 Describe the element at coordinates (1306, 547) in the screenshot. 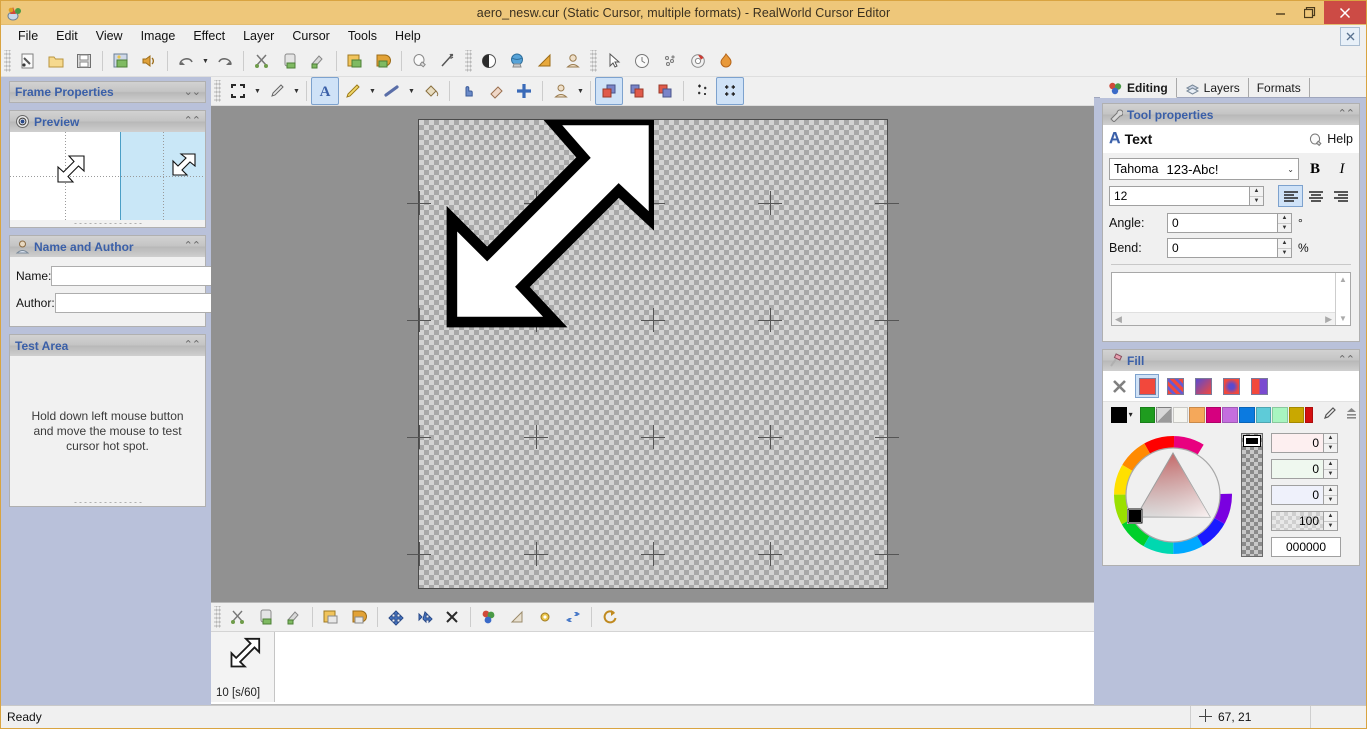

I see `hex-color-input: 000000` at that location.